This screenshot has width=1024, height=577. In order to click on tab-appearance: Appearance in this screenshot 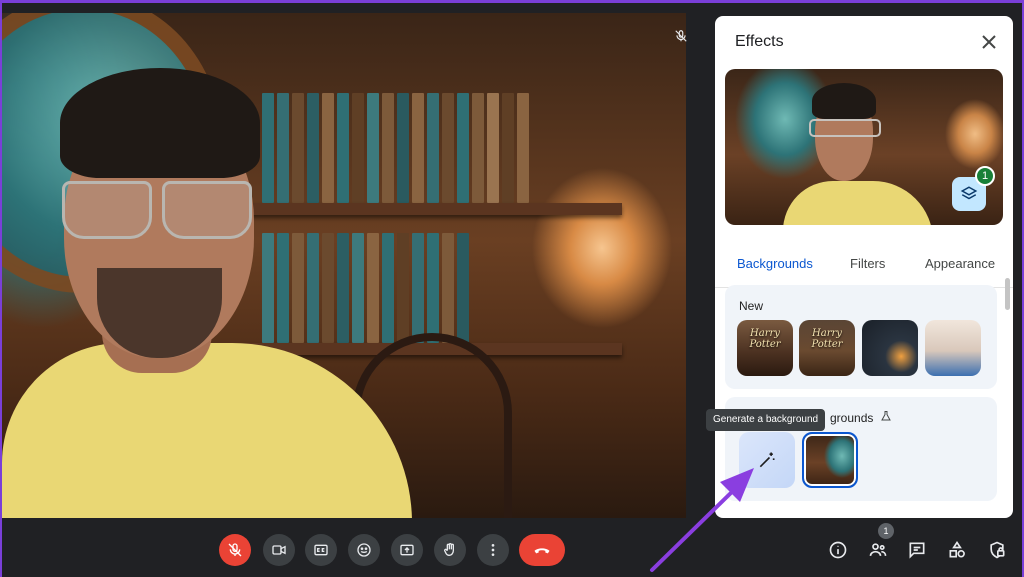, I will do `click(960, 263)`.